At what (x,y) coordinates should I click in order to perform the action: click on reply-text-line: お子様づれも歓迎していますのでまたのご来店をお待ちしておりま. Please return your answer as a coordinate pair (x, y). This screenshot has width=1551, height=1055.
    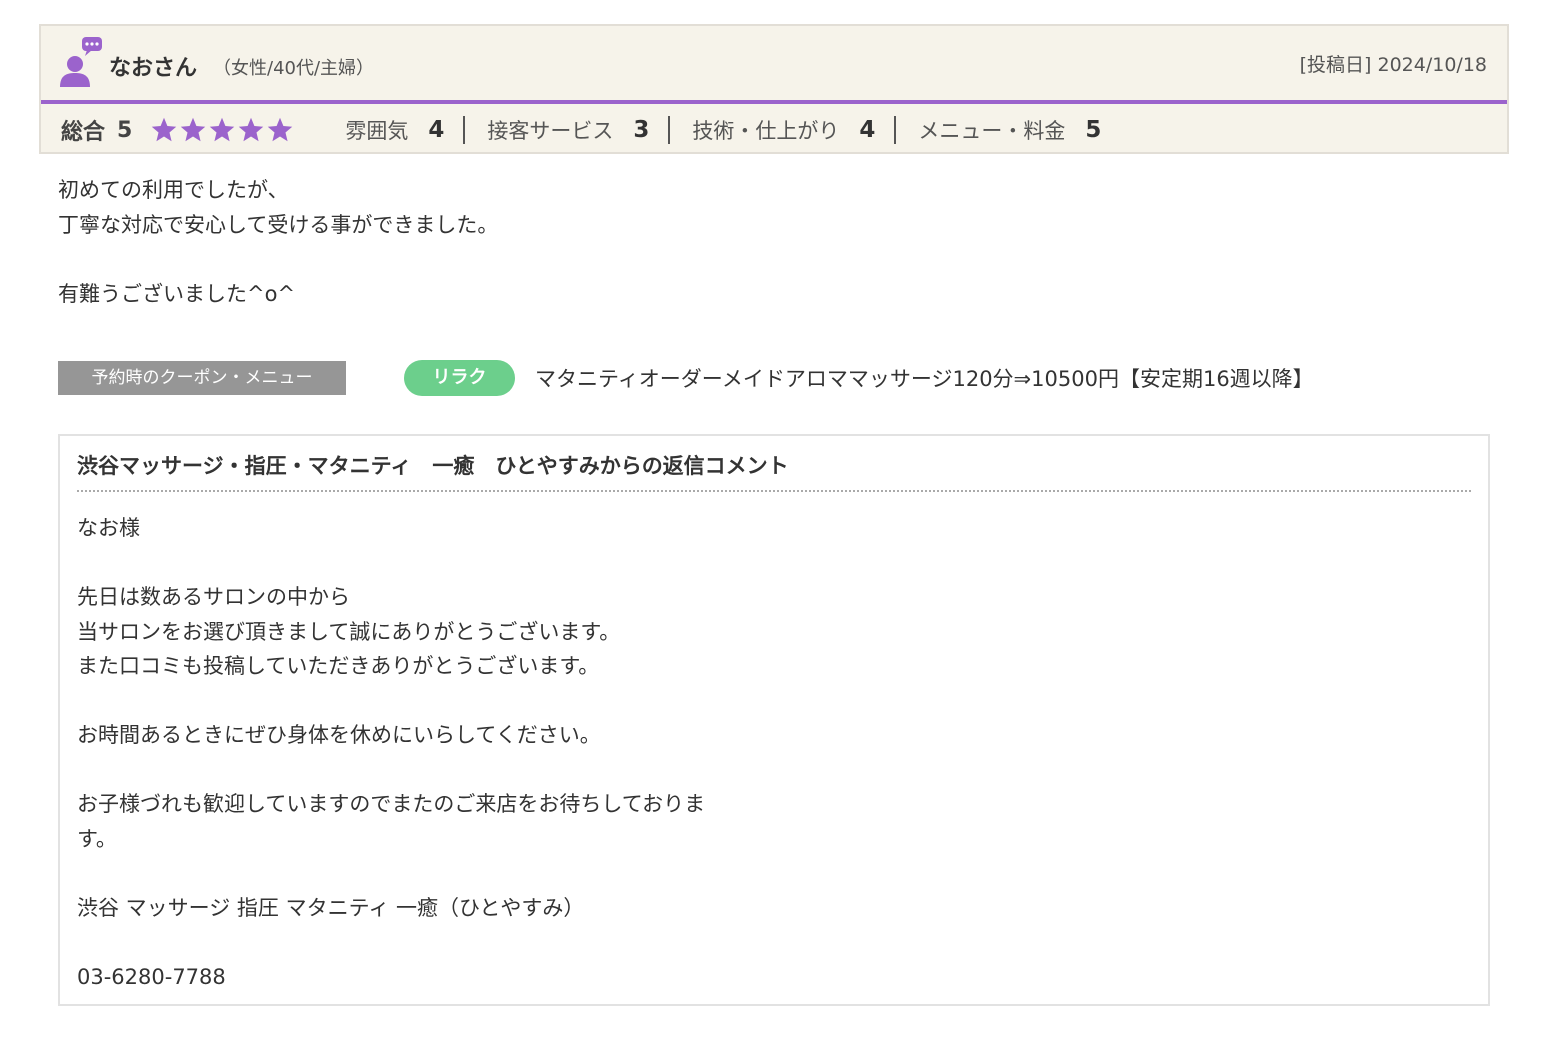
    Looking at the image, I should click on (391, 804).